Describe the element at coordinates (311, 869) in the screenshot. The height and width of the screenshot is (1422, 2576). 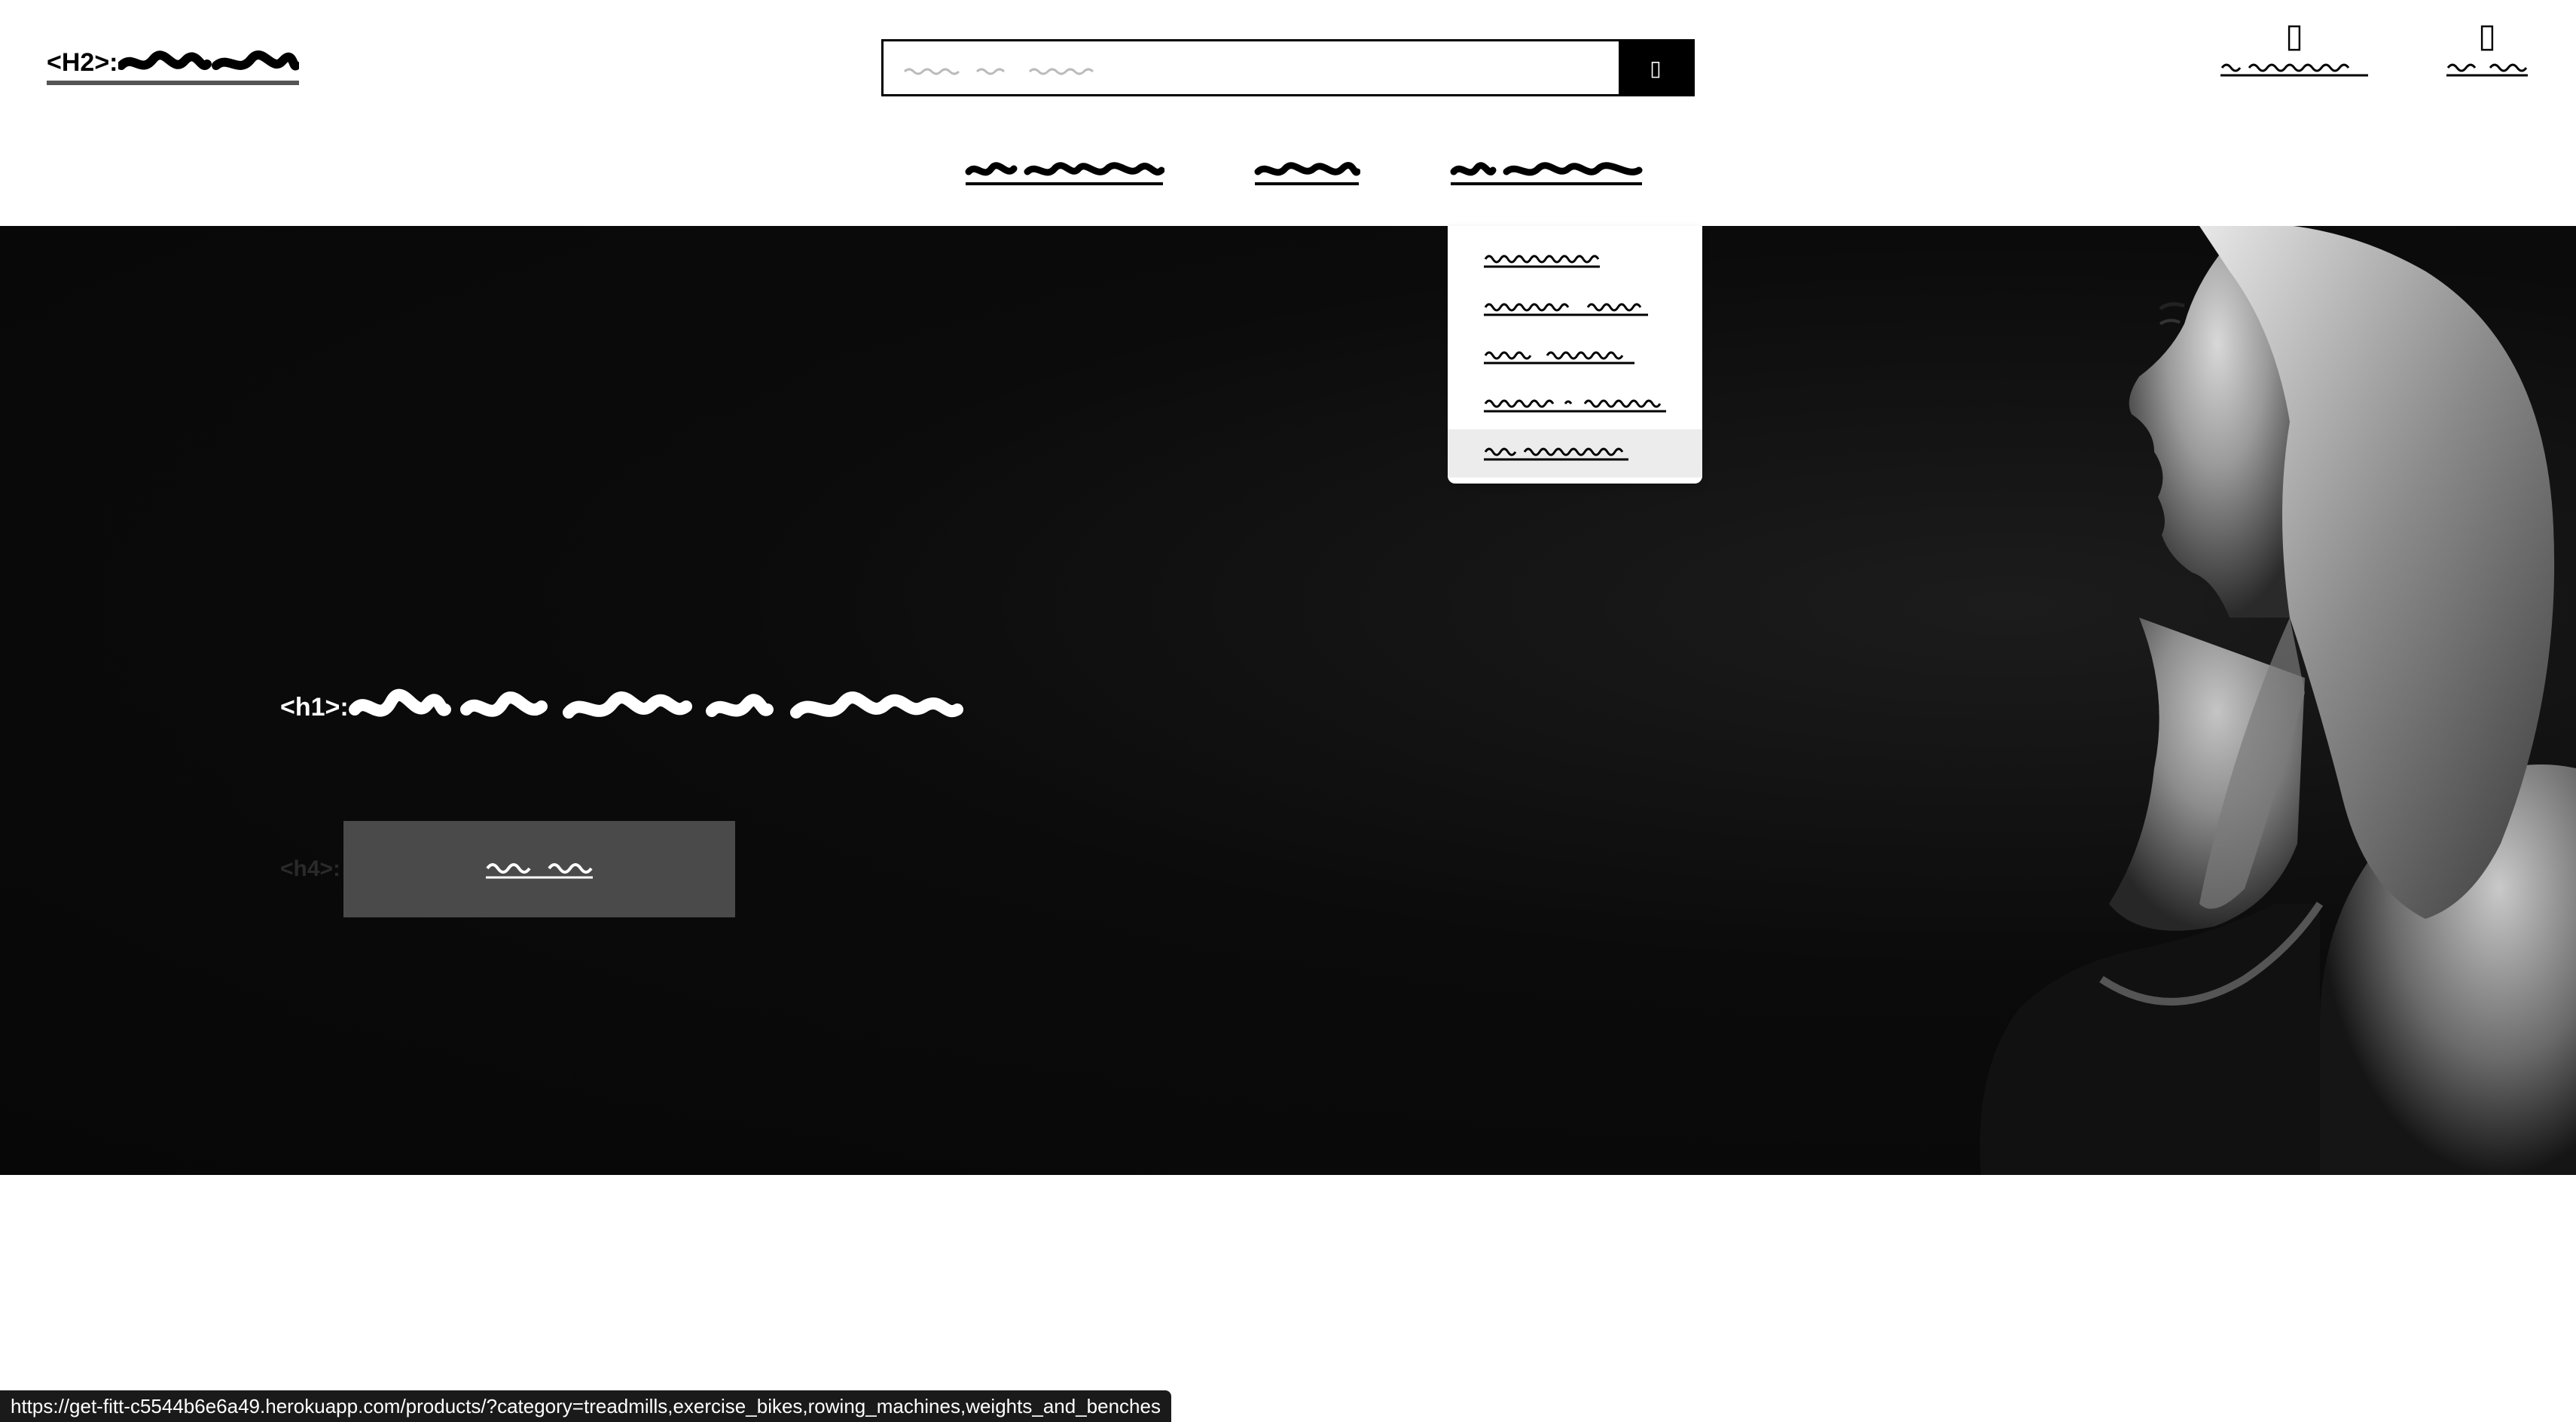
I see `hero-subheading-tag: <h4>:` at that location.